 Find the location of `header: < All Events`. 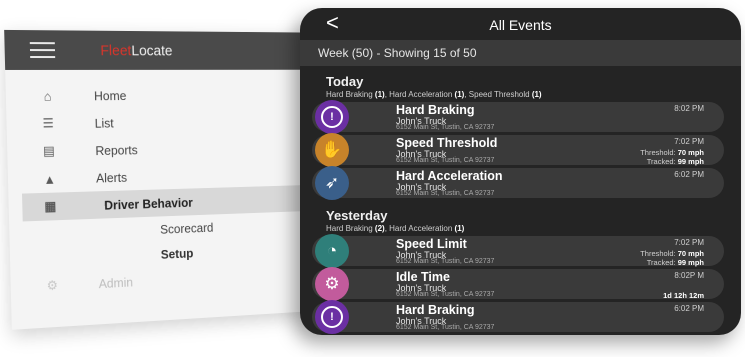

header: < All Events is located at coordinates (520, 24).